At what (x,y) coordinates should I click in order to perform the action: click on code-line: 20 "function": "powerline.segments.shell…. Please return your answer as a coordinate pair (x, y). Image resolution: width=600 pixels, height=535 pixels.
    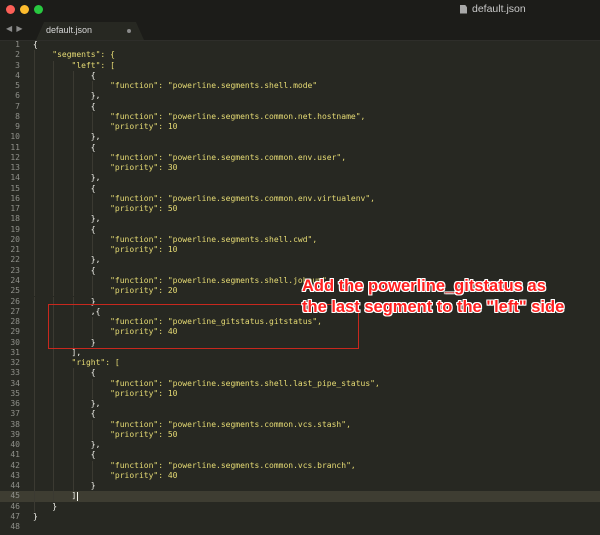
    Looking at the image, I should click on (300, 240).